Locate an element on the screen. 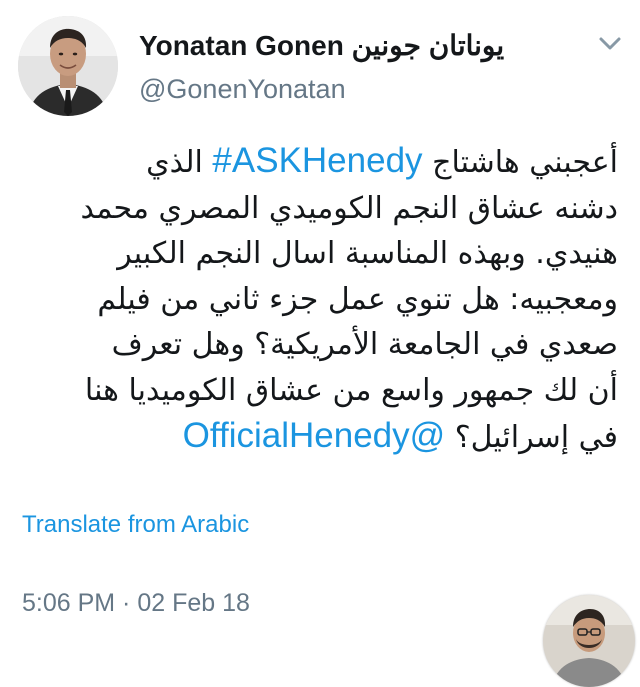  tweet-text-line: ومعجبيه: هل تنوي عمل جزء ثاني من فيلم is located at coordinates (357, 299).